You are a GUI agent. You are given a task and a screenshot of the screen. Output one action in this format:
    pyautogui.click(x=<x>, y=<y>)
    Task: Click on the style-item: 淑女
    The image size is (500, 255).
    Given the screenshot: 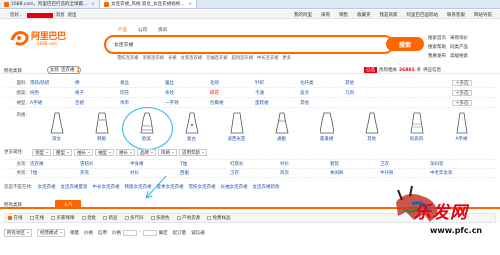 What is the action you would take?
    pyautogui.click(x=56, y=127)
    